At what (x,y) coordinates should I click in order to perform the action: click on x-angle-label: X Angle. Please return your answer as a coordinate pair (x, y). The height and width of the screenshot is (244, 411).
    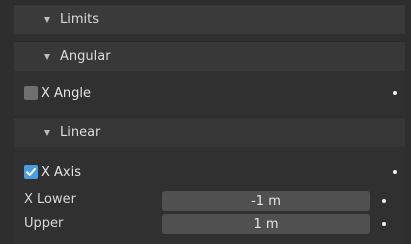
    Looking at the image, I should click on (66, 93).